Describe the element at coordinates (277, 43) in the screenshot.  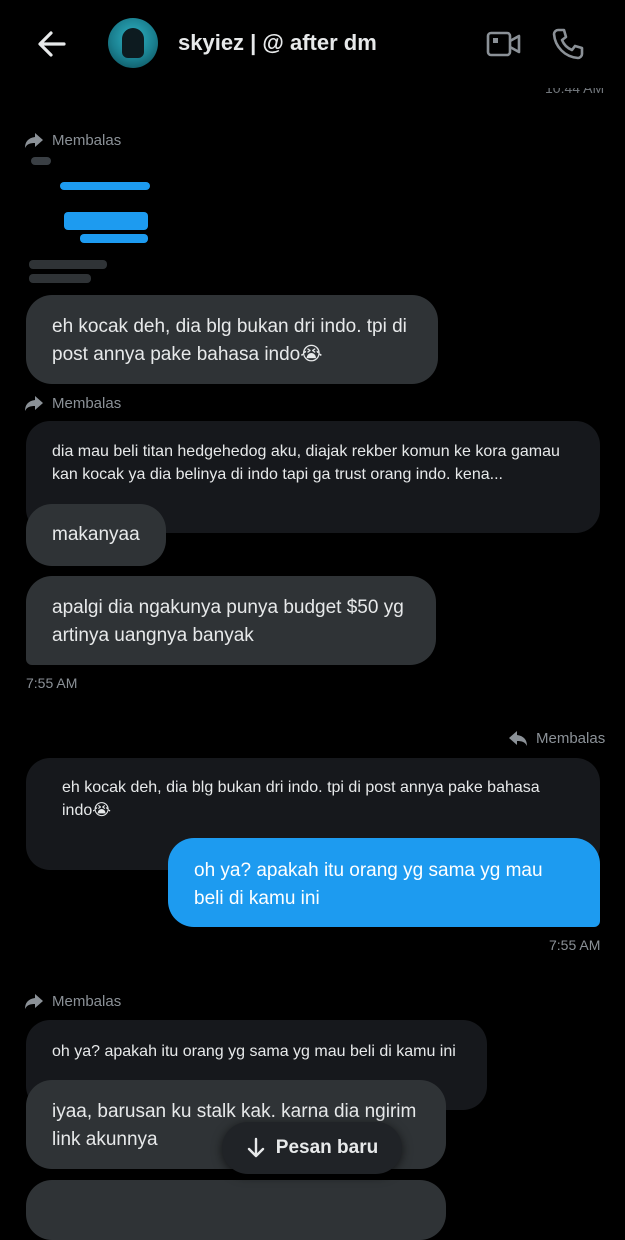
I see `conversation-title: skyiez | @ after dm` at that location.